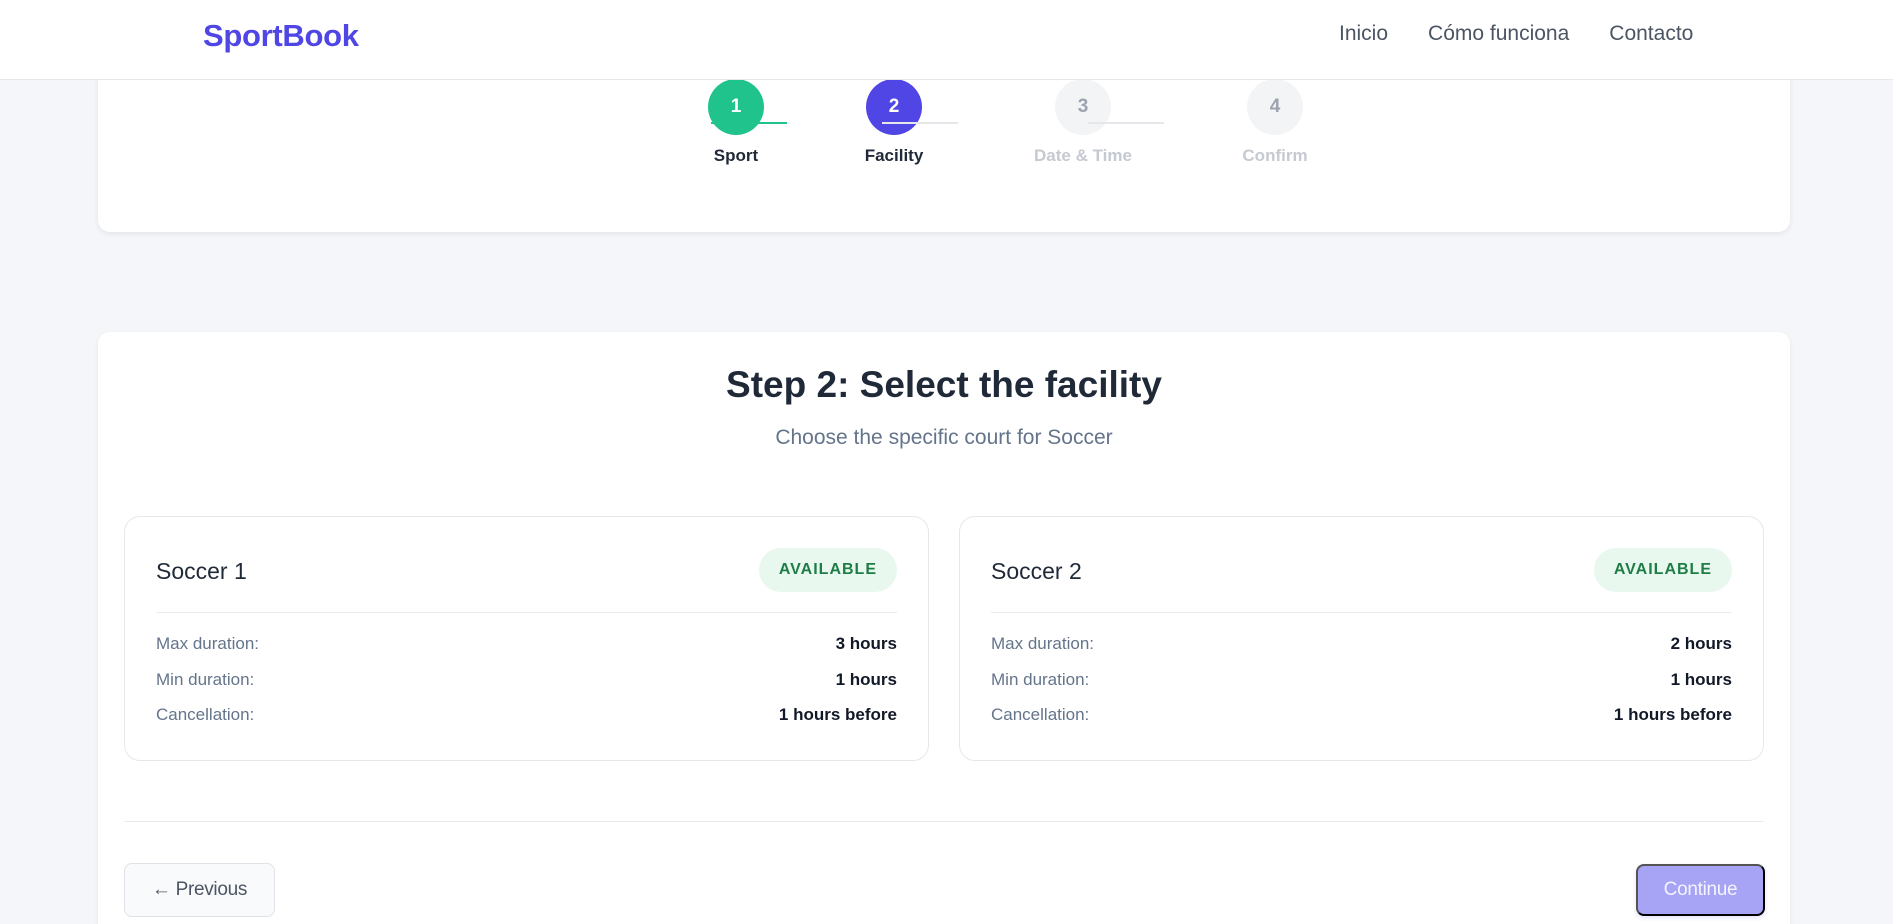  I want to click on page-title: Step 2: Select the facility, so click(944, 384).